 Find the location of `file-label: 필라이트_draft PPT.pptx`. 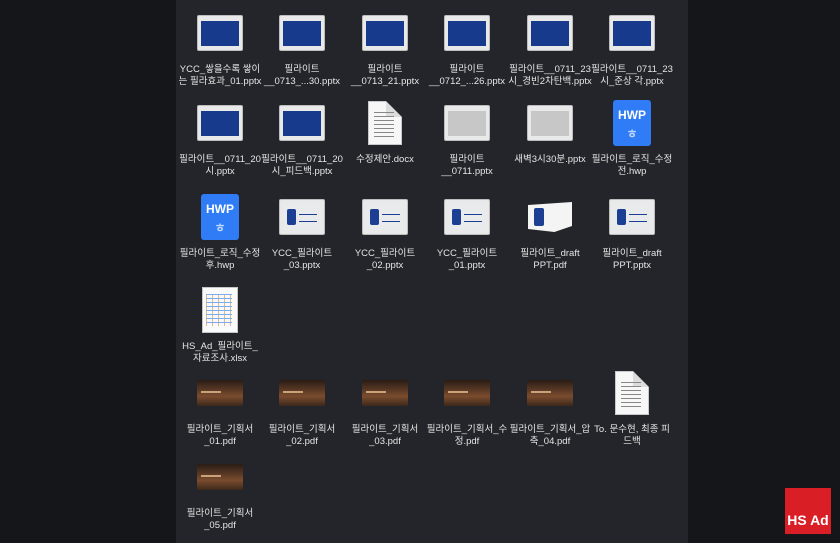

file-label: 필라이트_draft PPT.pptx is located at coordinates (632, 259).